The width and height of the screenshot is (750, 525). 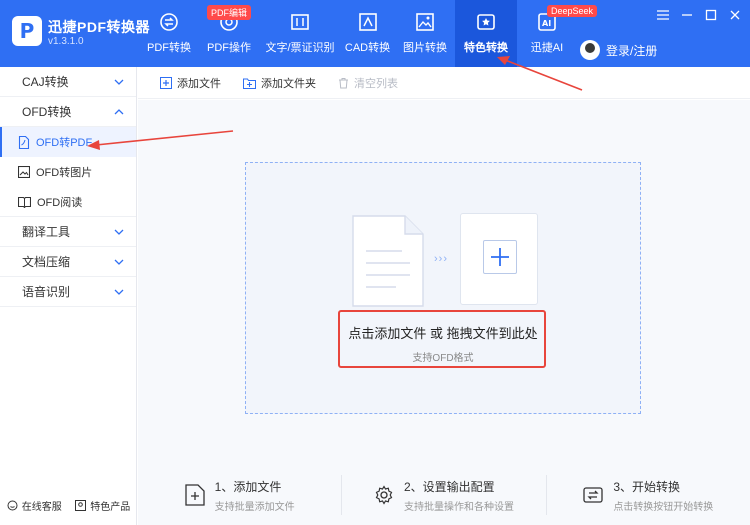 I want to click on minimize-icon, so click(x=687, y=15).